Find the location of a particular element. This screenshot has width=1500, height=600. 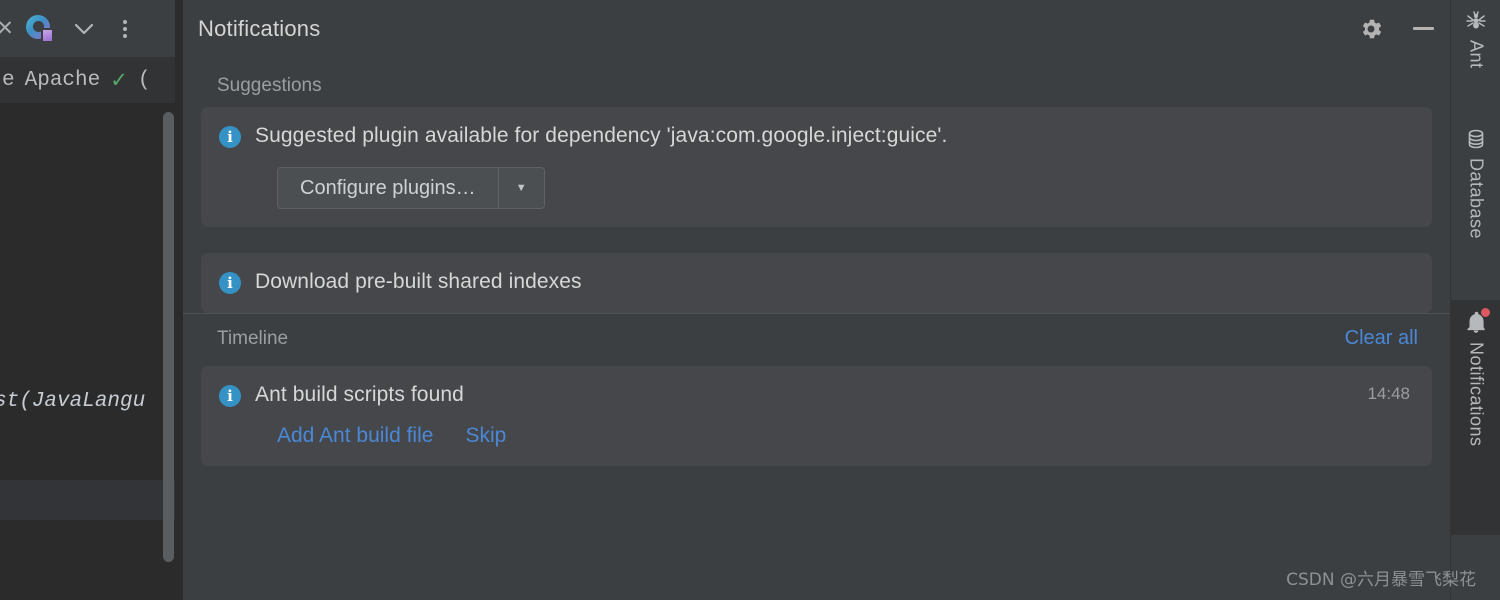

sidebar-item-label: Notifications is located at coordinates (1476, 394).